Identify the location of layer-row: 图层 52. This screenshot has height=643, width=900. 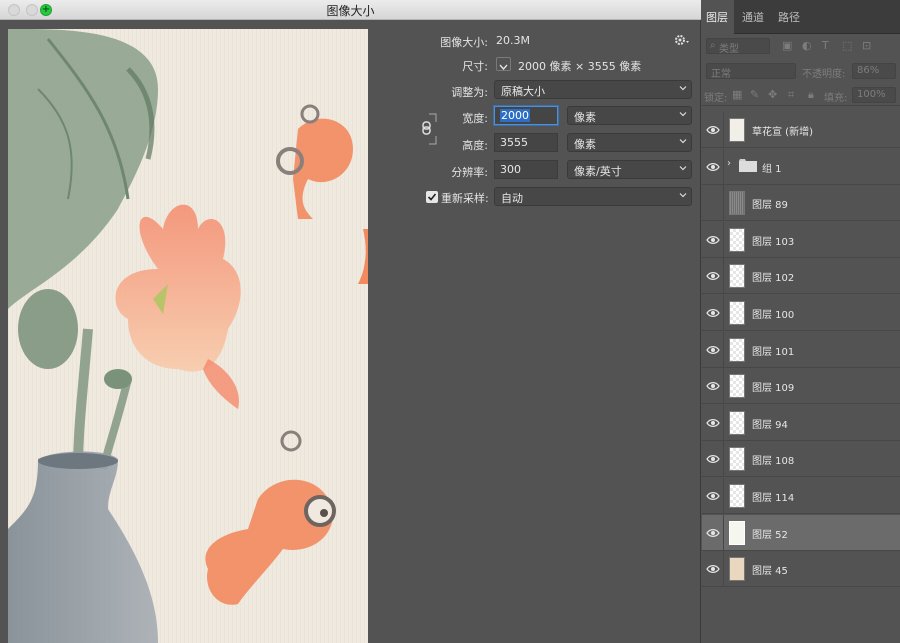
(801, 532).